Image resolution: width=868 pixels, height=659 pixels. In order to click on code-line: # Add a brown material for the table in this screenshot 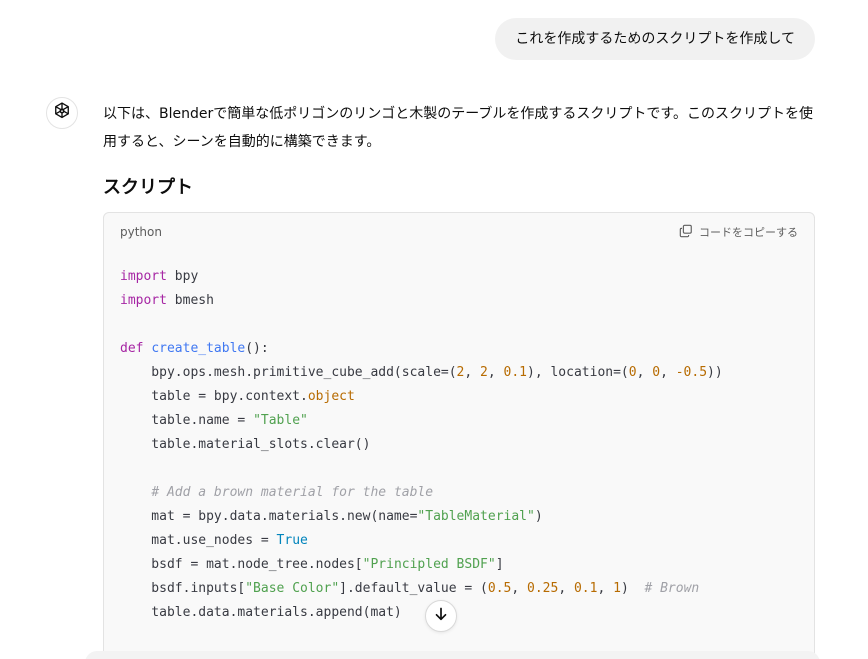, I will do `click(292, 492)`.